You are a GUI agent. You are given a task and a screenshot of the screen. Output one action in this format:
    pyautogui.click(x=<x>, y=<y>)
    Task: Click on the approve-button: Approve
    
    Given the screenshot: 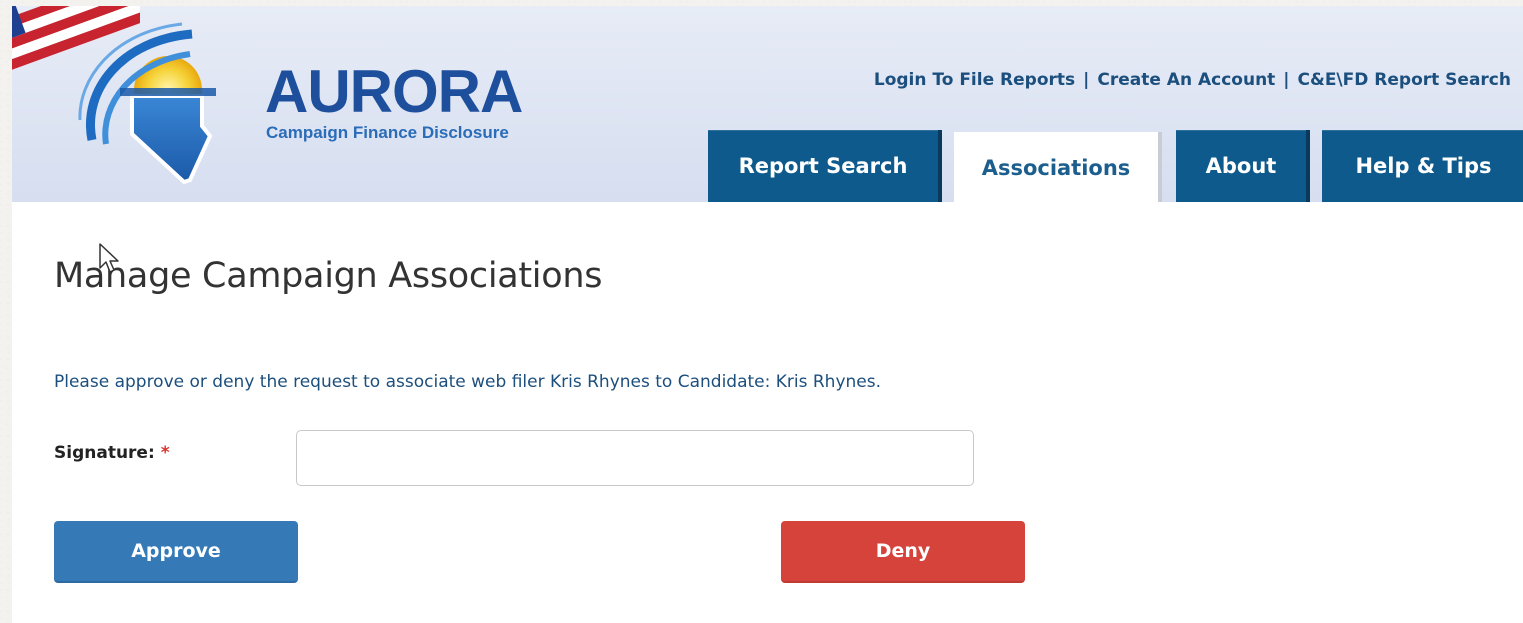 What is the action you would take?
    pyautogui.click(x=176, y=552)
    